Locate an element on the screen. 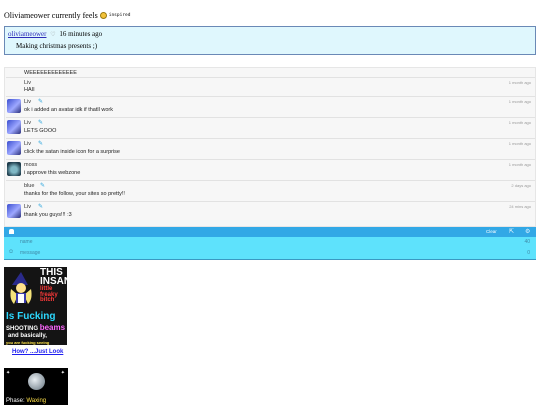 The image size is (540, 405). stamp-line: Is Fucking is located at coordinates (31, 316).